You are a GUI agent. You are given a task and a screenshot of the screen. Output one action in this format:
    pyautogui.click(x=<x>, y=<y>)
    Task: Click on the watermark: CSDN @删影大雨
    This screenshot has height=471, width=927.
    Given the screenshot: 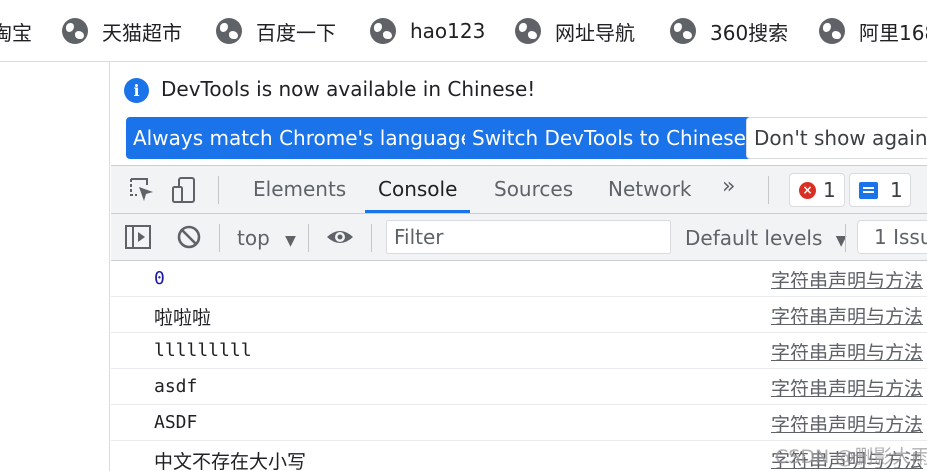 What is the action you would take?
    pyautogui.click(x=851, y=457)
    